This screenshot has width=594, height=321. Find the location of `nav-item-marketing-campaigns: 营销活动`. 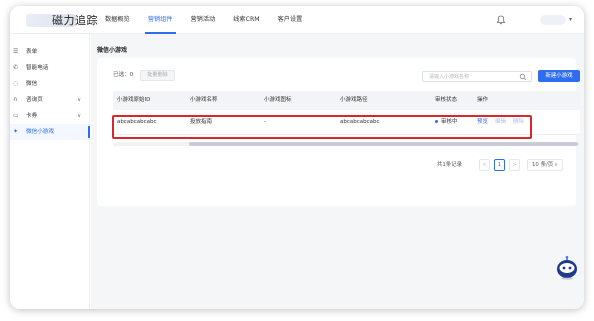

nav-item-marketing-campaigns: 营销活动 is located at coordinates (203, 20).